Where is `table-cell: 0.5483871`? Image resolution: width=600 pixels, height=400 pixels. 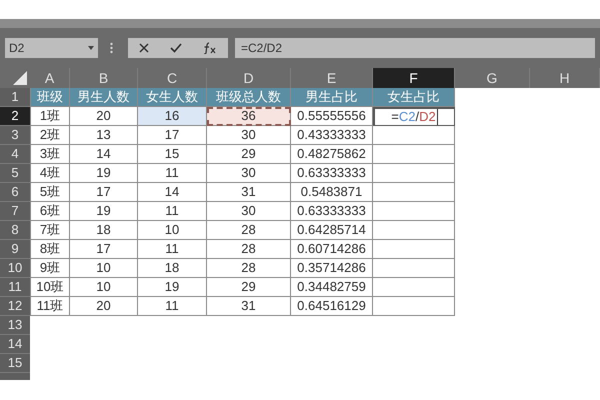
table-cell: 0.5483871 is located at coordinates (332, 192).